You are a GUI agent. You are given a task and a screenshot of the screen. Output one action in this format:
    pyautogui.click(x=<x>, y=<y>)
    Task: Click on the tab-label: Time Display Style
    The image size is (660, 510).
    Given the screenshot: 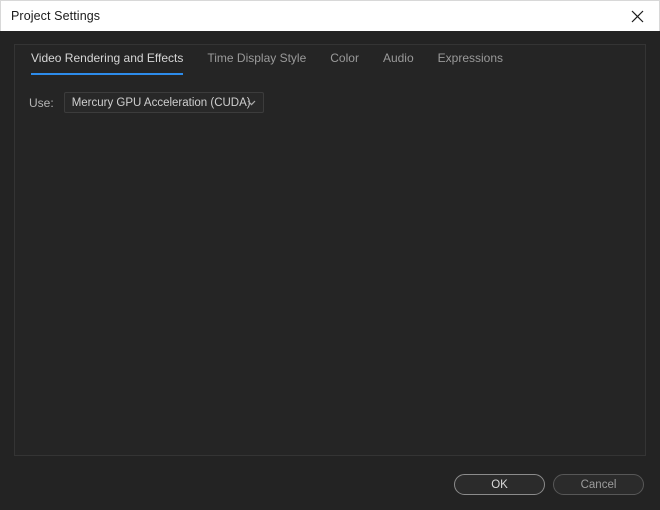 What is the action you would take?
    pyautogui.click(x=257, y=58)
    